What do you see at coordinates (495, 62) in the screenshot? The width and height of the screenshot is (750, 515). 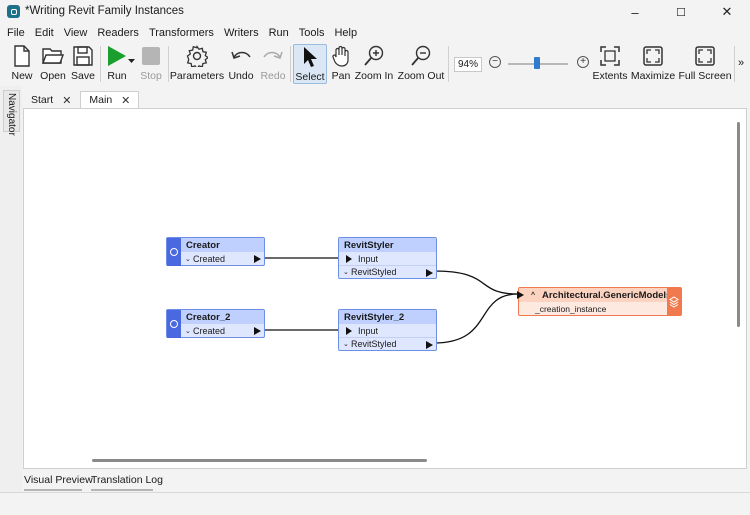 I see `zoom-minus-icon: −` at bounding box center [495, 62].